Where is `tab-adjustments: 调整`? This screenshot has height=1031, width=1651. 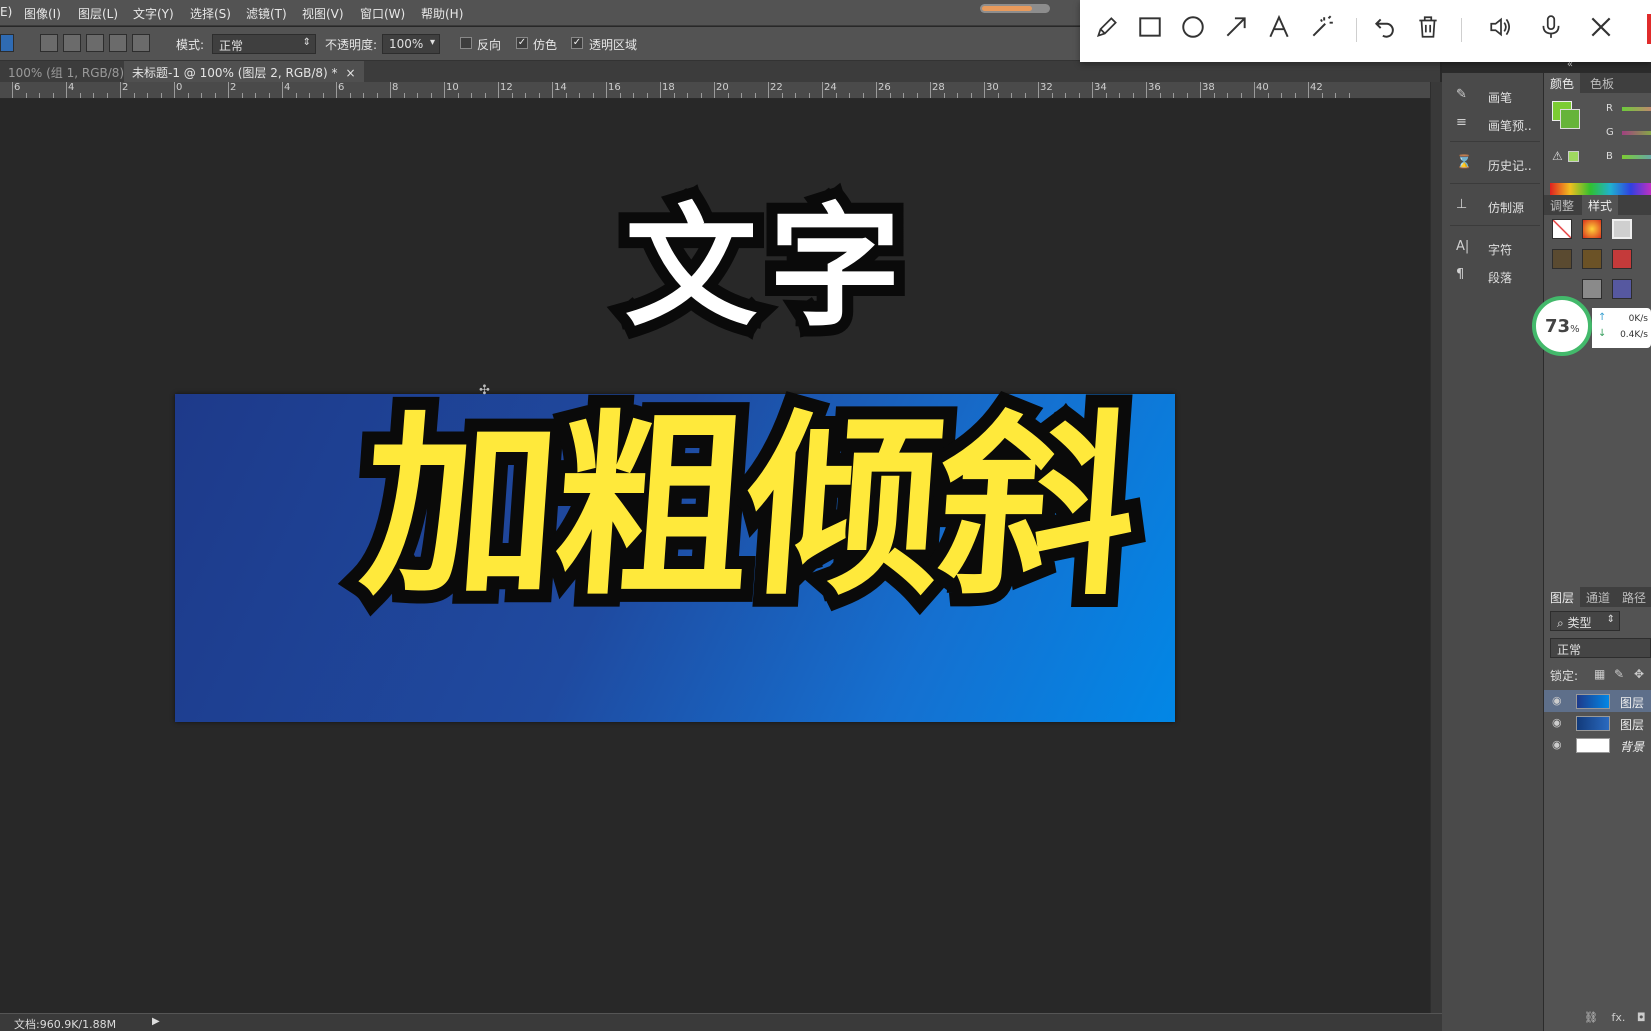 tab-adjustments: 调整 is located at coordinates (1562, 205).